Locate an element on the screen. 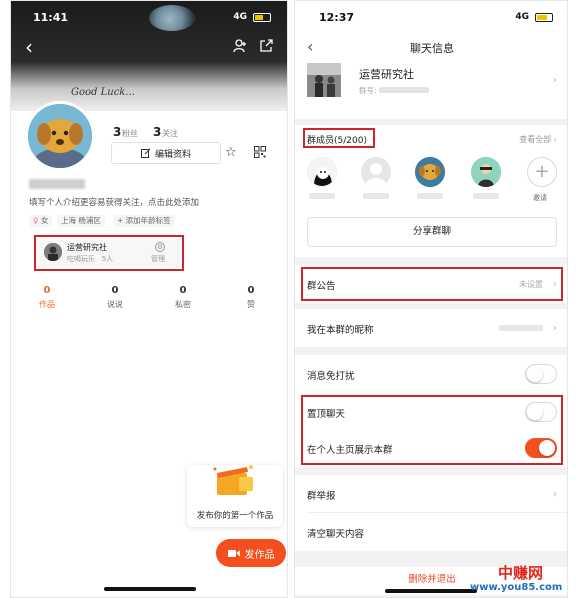 The image size is (578, 598). highlight-box-members-title is located at coordinates (339, 138).